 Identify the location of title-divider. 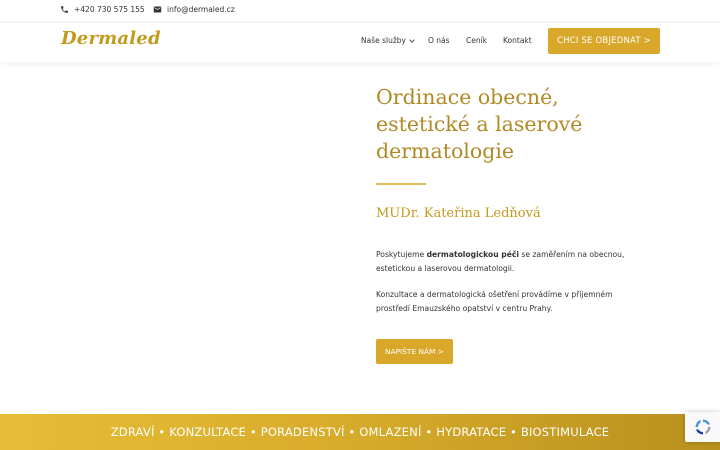
(401, 184).